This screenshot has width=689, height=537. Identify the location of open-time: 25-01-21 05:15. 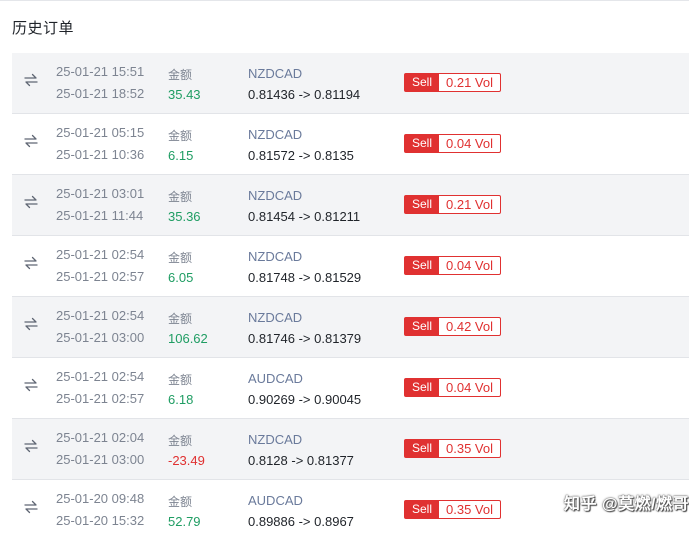
(100, 132).